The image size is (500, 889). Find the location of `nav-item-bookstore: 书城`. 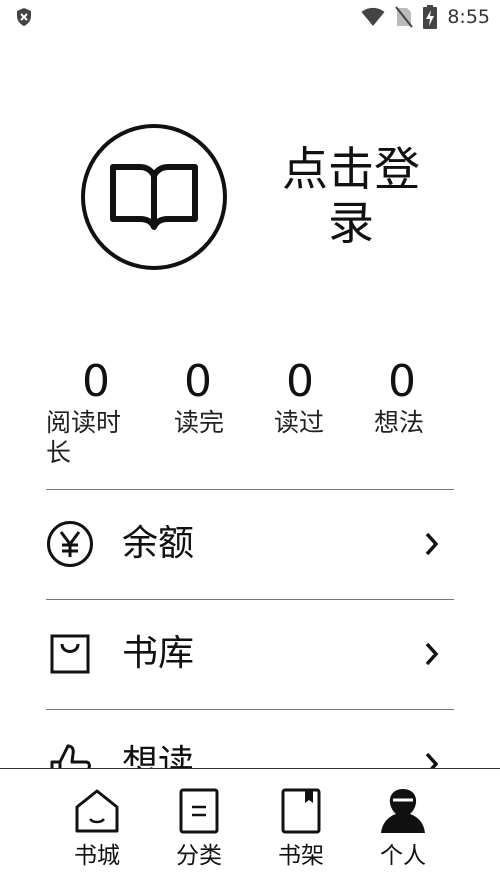

nav-item-bookstore: 书城 is located at coordinates (97, 829).